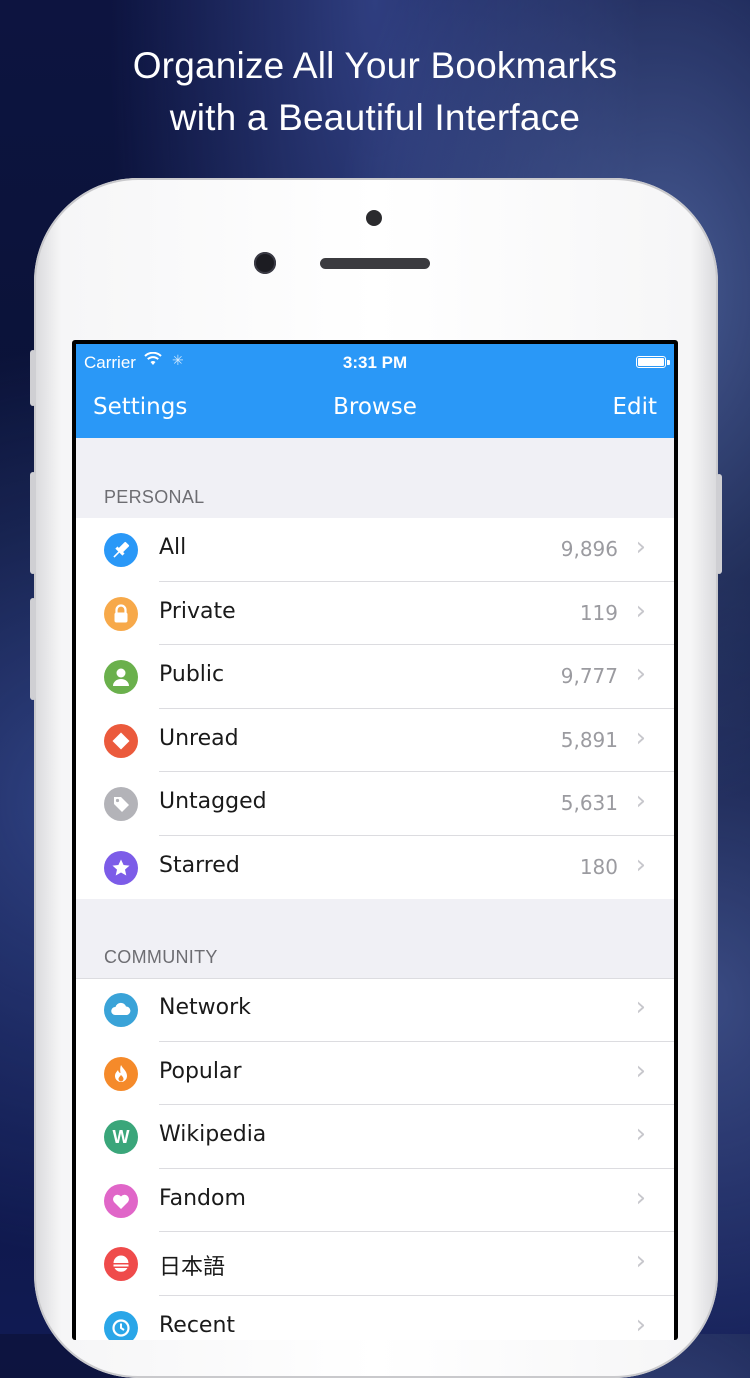  Describe the element at coordinates (265, 263) in the screenshot. I see `front-camera` at that location.